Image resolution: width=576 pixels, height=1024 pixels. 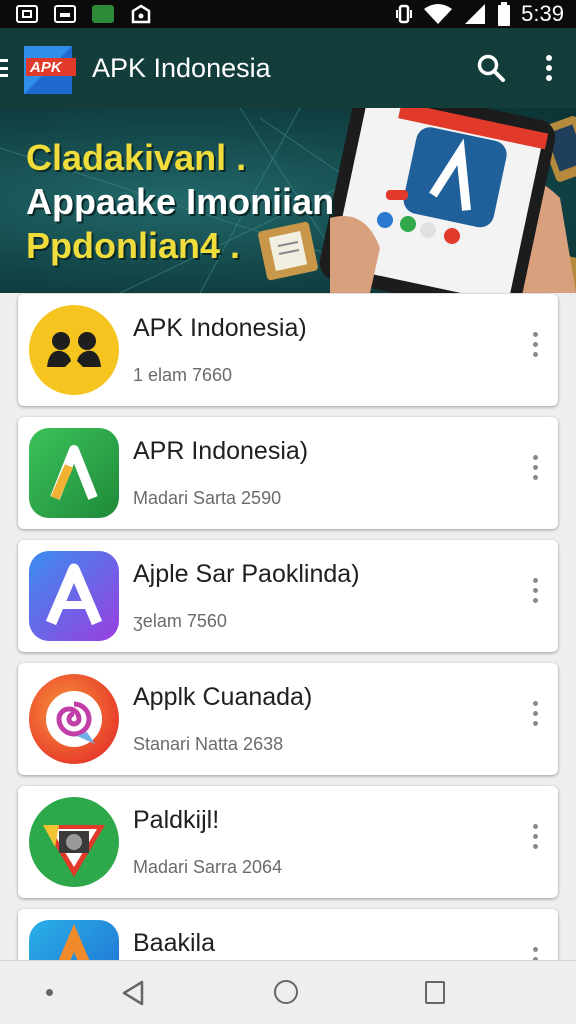 What do you see at coordinates (438, 14) in the screenshot?
I see `wifi-icon` at bounding box center [438, 14].